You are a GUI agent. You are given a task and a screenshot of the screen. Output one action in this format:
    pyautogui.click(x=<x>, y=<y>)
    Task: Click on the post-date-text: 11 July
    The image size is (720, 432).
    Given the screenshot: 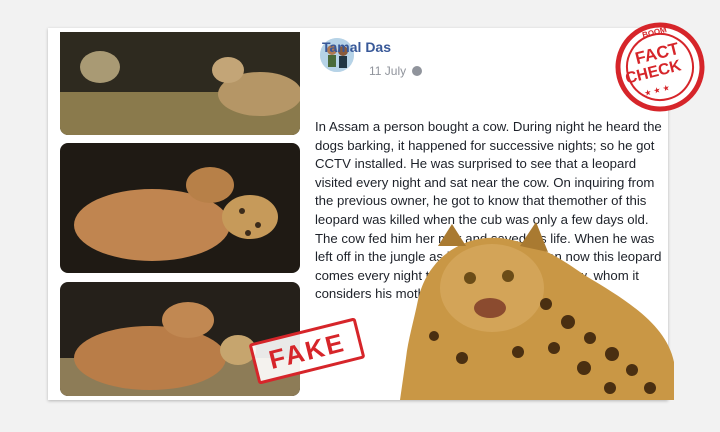 What is the action you would take?
    pyautogui.click(x=387, y=71)
    